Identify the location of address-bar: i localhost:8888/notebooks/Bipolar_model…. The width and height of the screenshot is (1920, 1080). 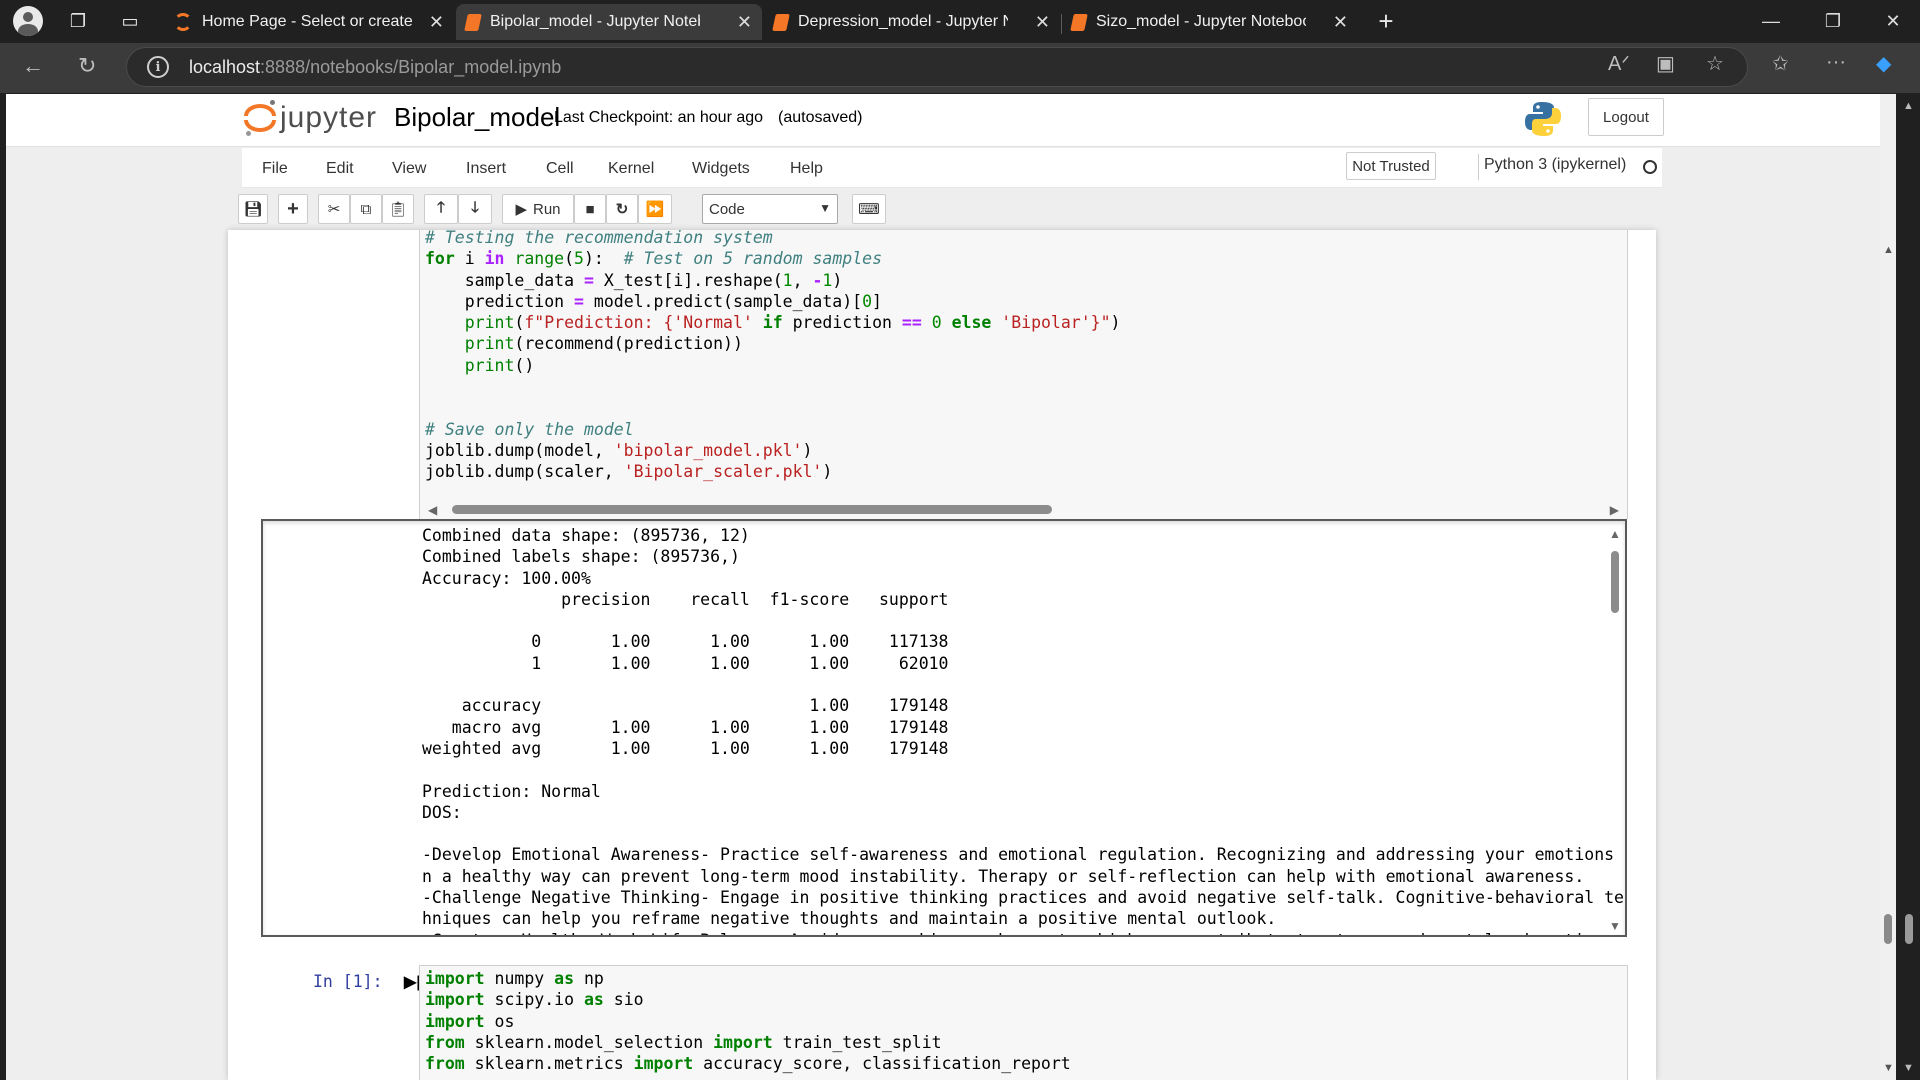
(937, 67).